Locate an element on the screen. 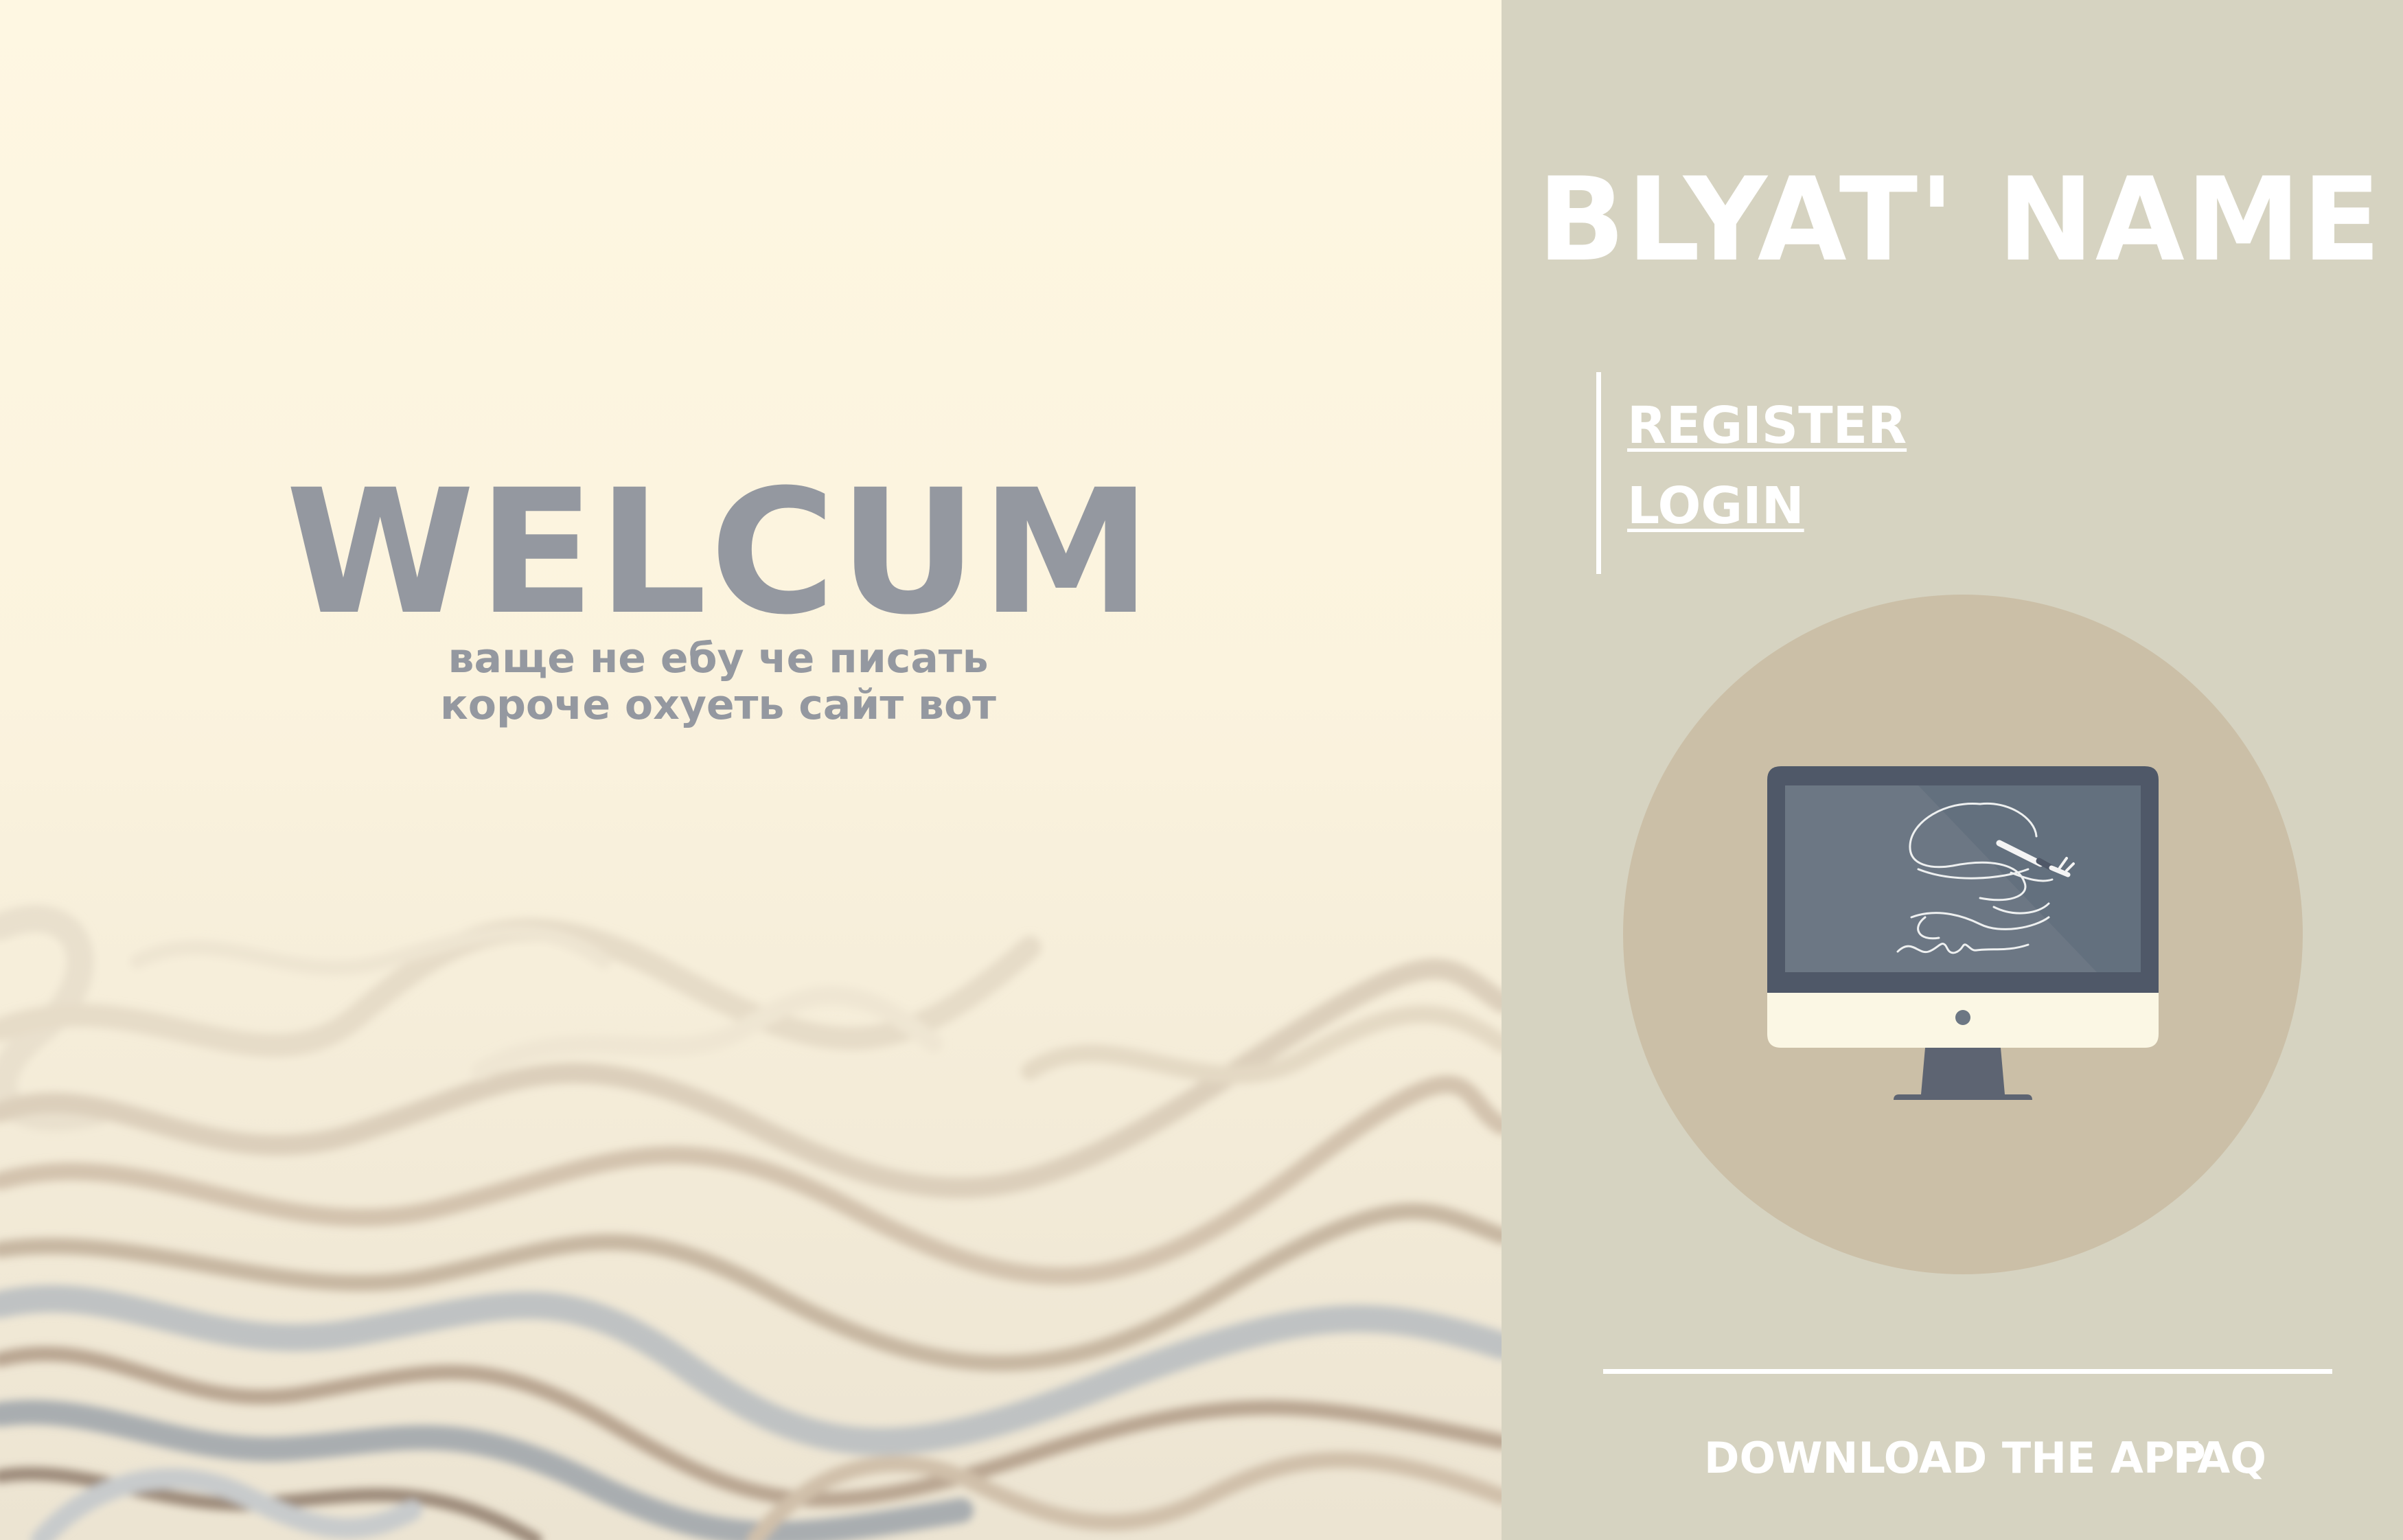 The width and height of the screenshot is (2403, 1540). hero-subtitle-line-2: короче охуеть сайт вот is located at coordinates (718, 705).